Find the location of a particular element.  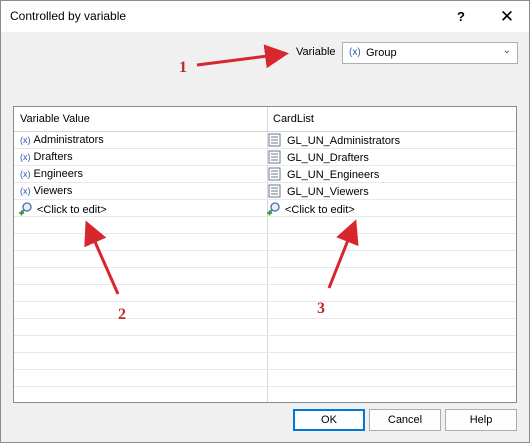

variable-dropdown: (x) Group ⌄ is located at coordinates (430, 53).